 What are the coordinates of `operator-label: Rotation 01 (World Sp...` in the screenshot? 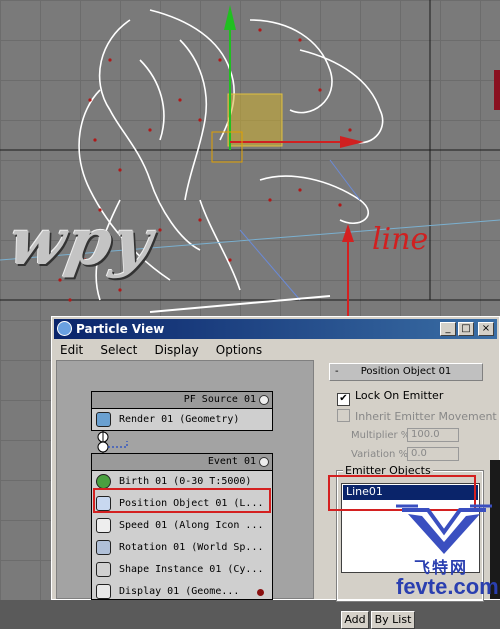 It's located at (191, 547).